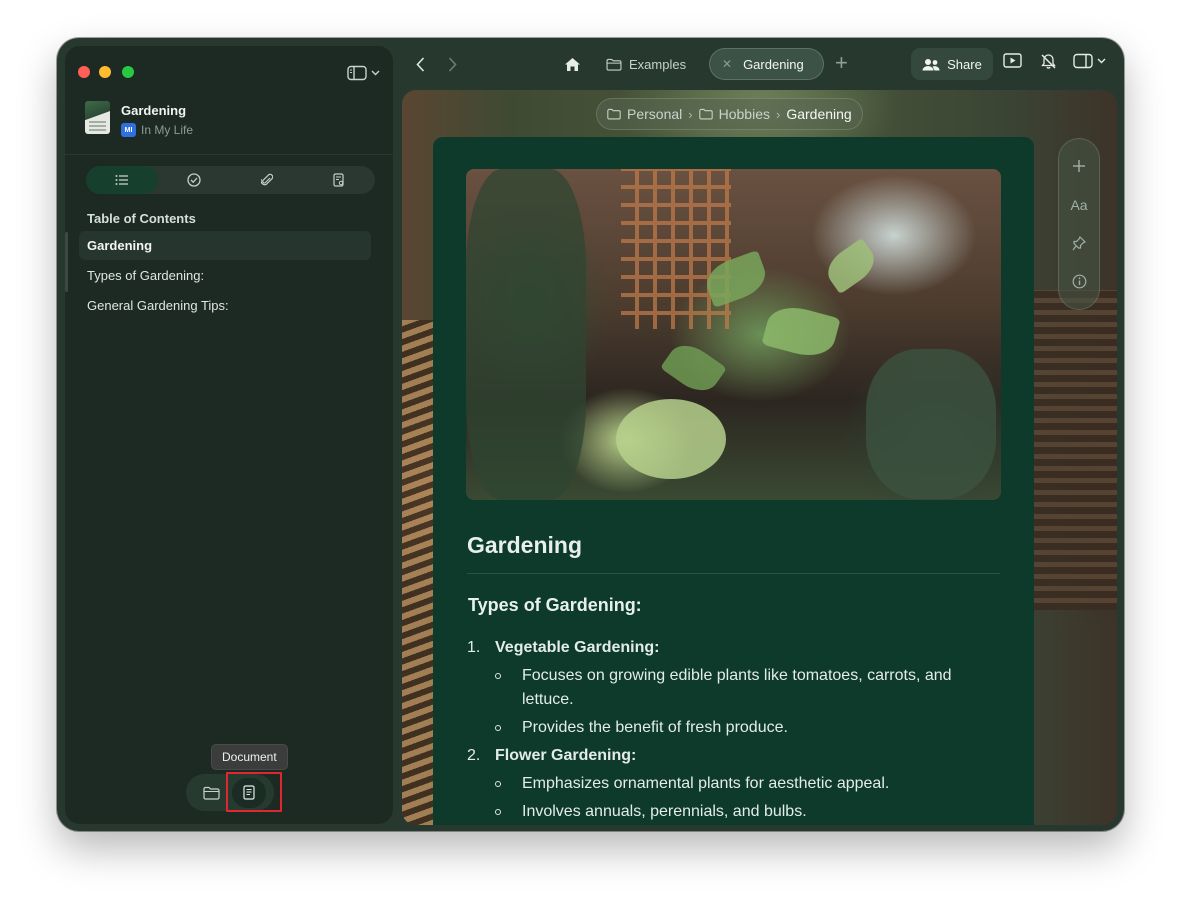 This screenshot has height=907, width=1181. Describe the element at coordinates (474, 647) in the screenshot. I see `list-number: 1.` at that location.